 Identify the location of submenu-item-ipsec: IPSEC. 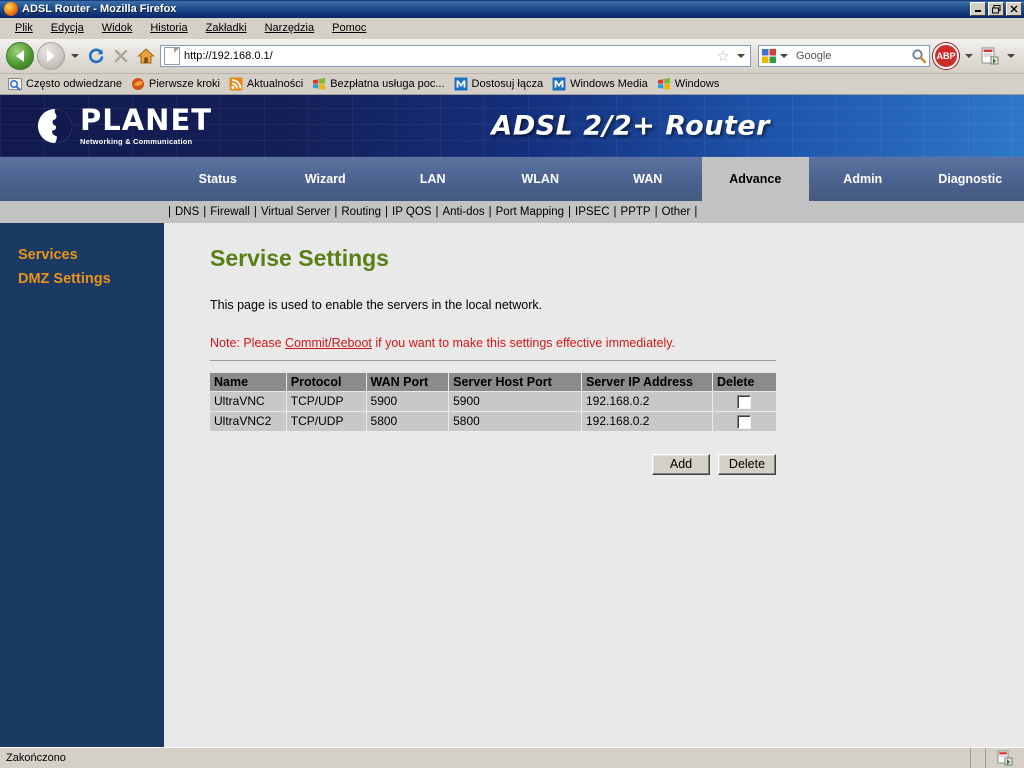
(592, 212).